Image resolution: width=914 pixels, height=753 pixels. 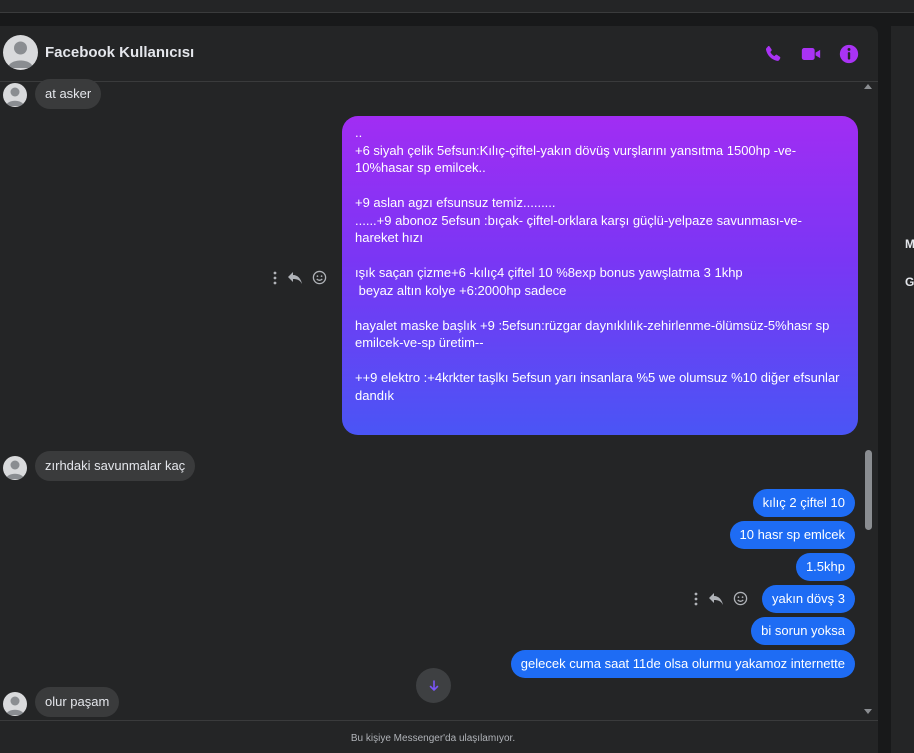 I want to click on chat-header: Facebook Kullanıcısı, so click(x=439, y=53).